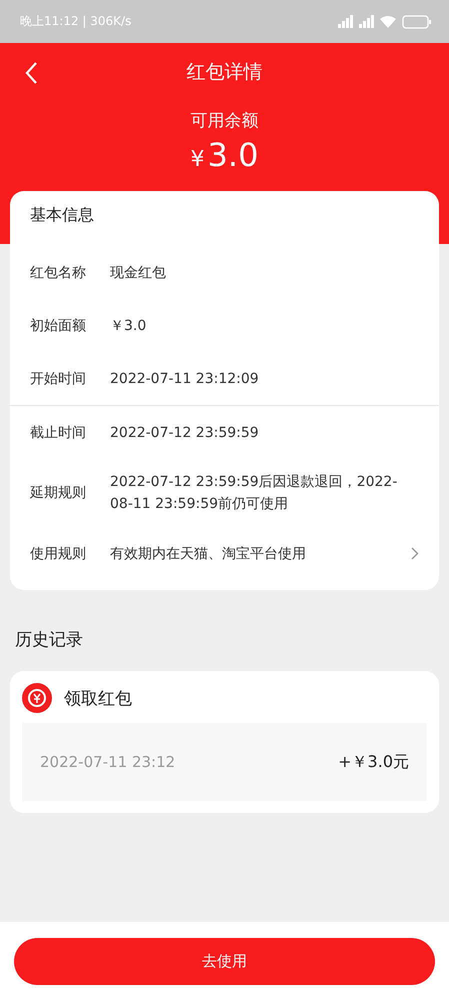  What do you see at coordinates (254, 493) in the screenshot?
I see `info-value: 2022-07-12 23:59:59后因退款退回，2022-08-11 23:59:59前仍可使用` at bounding box center [254, 493].